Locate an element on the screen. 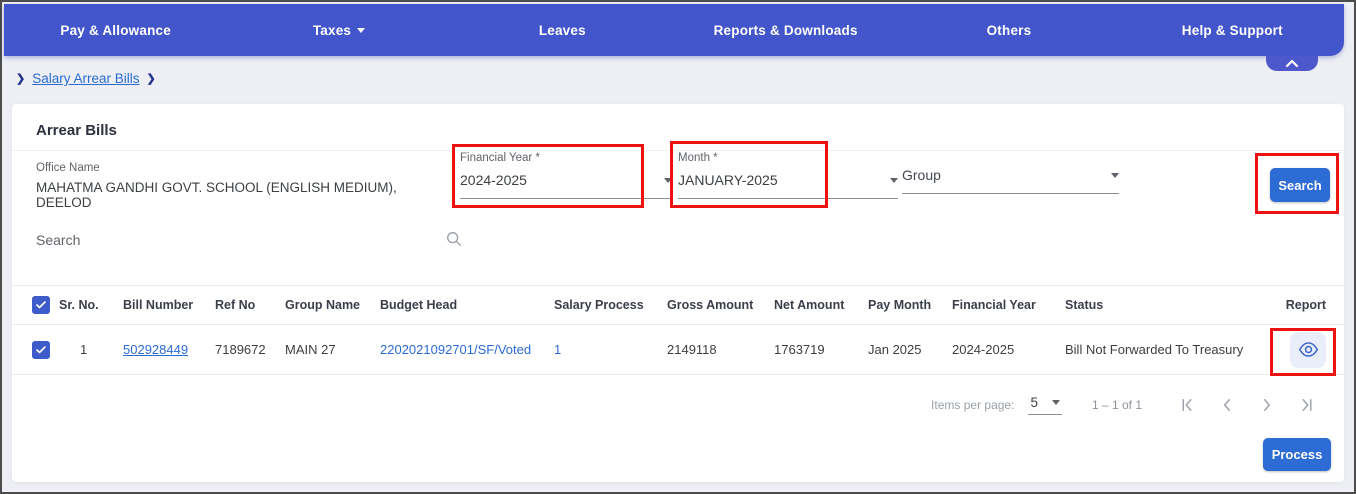 Image resolution: width=1356 pixels, height=494 pixels. search-button: Search is located at coordinates (1300, 185).